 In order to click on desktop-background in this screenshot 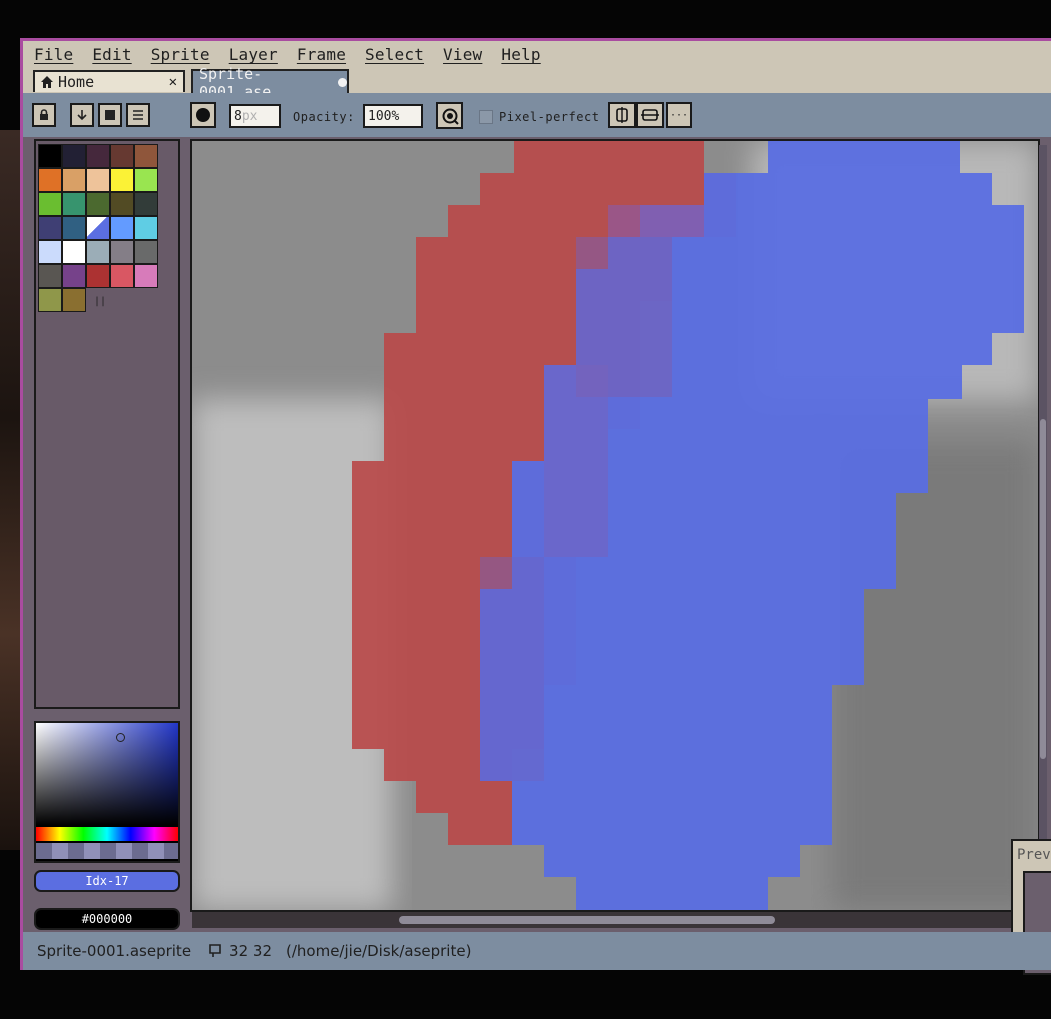, I will do `click(11, 490)`.